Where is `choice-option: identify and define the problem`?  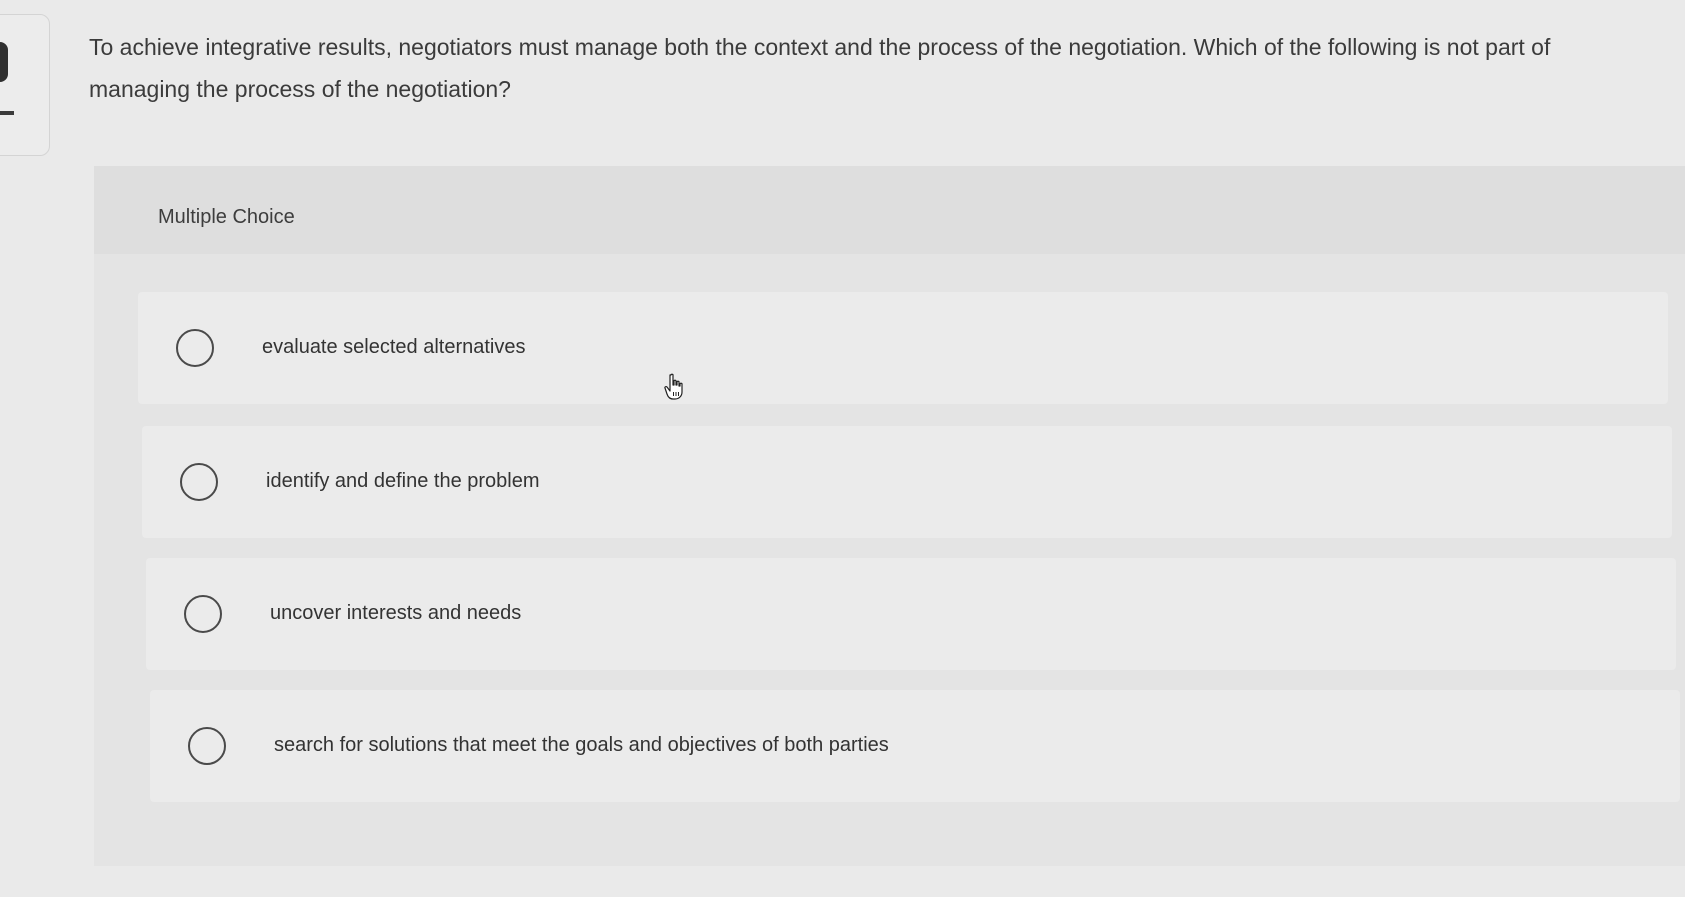
choice-option: identify and define the problem is located at coordinates (907, 482).